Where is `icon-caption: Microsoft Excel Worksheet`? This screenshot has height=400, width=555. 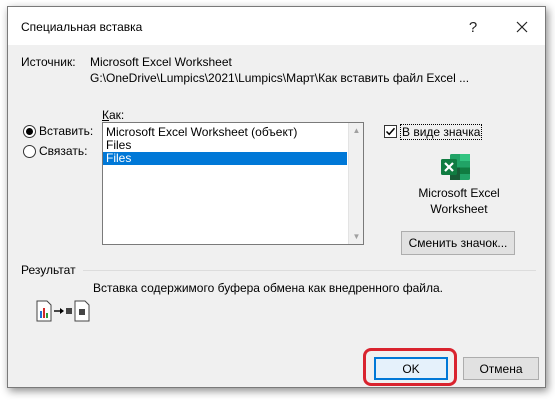 icon-caption: Microsoft Excel Worksheet is located at coordinates (459, 201).